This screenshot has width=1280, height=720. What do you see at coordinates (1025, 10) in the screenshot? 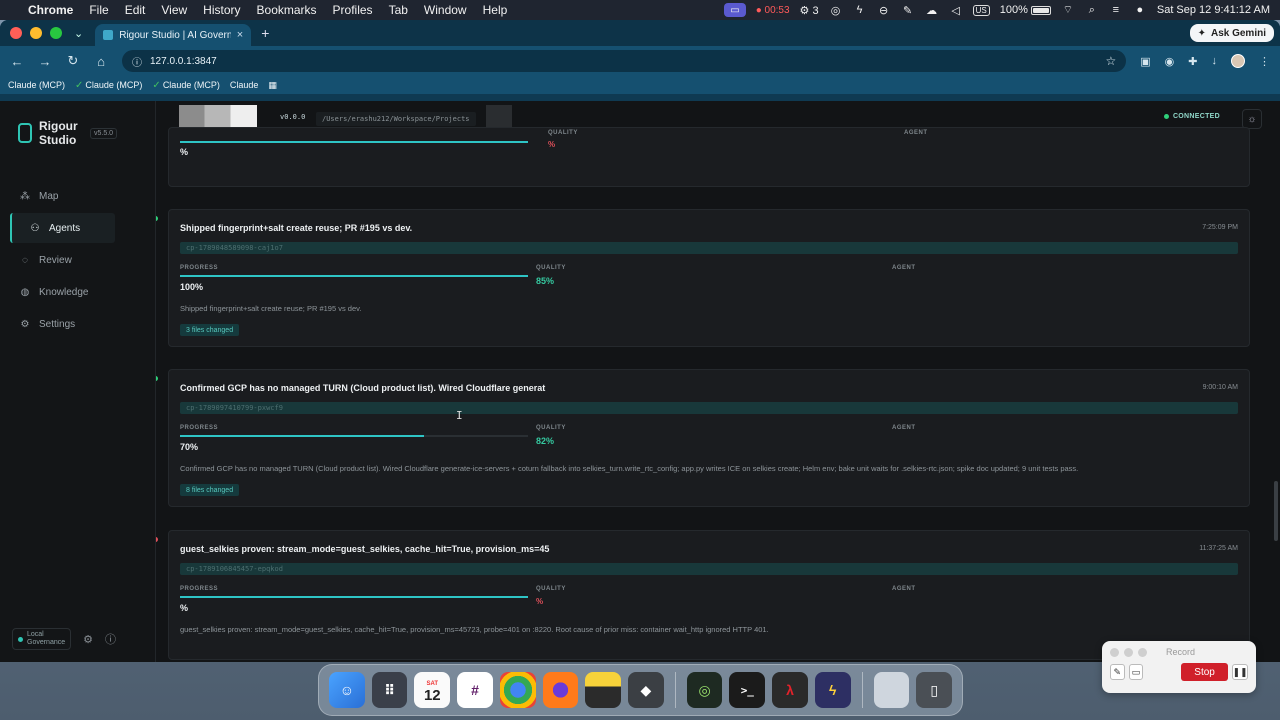
I see `battery-indicator: 100%` at bounding box center [1025, 10].